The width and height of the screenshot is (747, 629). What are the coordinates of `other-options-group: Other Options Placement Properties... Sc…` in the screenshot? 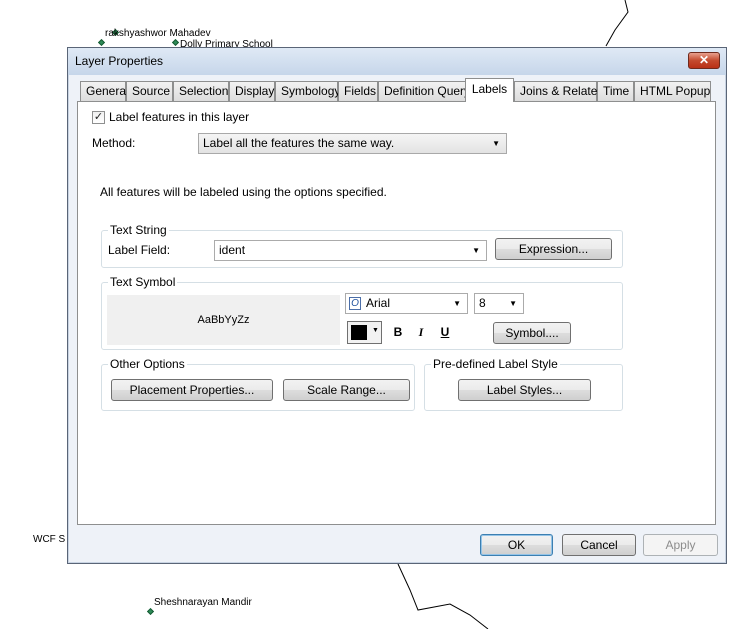 It's located at (258, 384).